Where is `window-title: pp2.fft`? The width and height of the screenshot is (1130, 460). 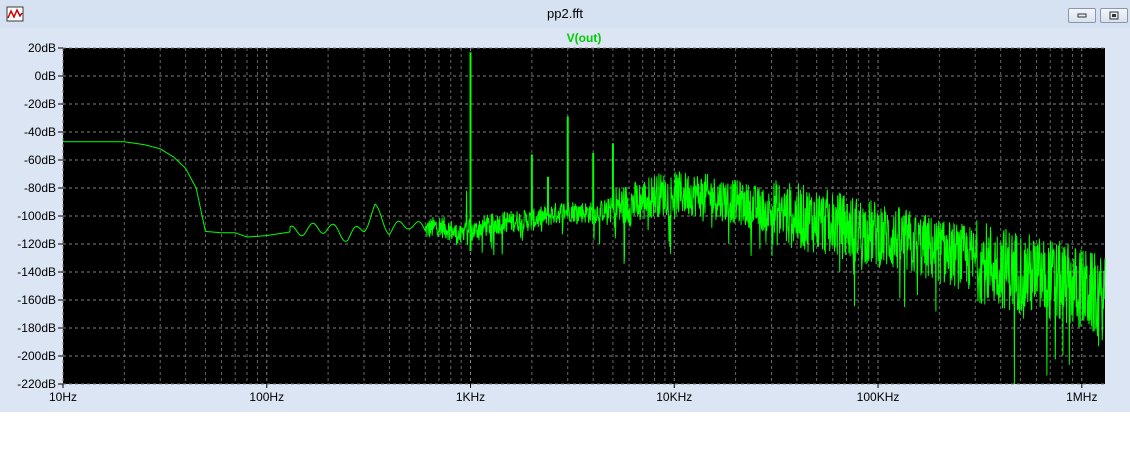 window-title: pp2.fft is located at coordinates (565, 13).